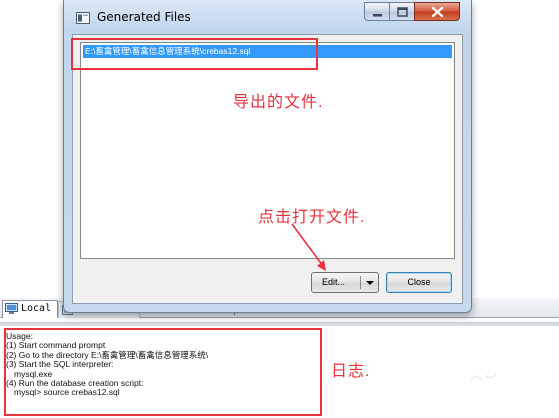 The image size is (559, 418). Describe the element at coordinates (351, 371) in the screenshot. I see `annotation-log: 日志.` at that location.